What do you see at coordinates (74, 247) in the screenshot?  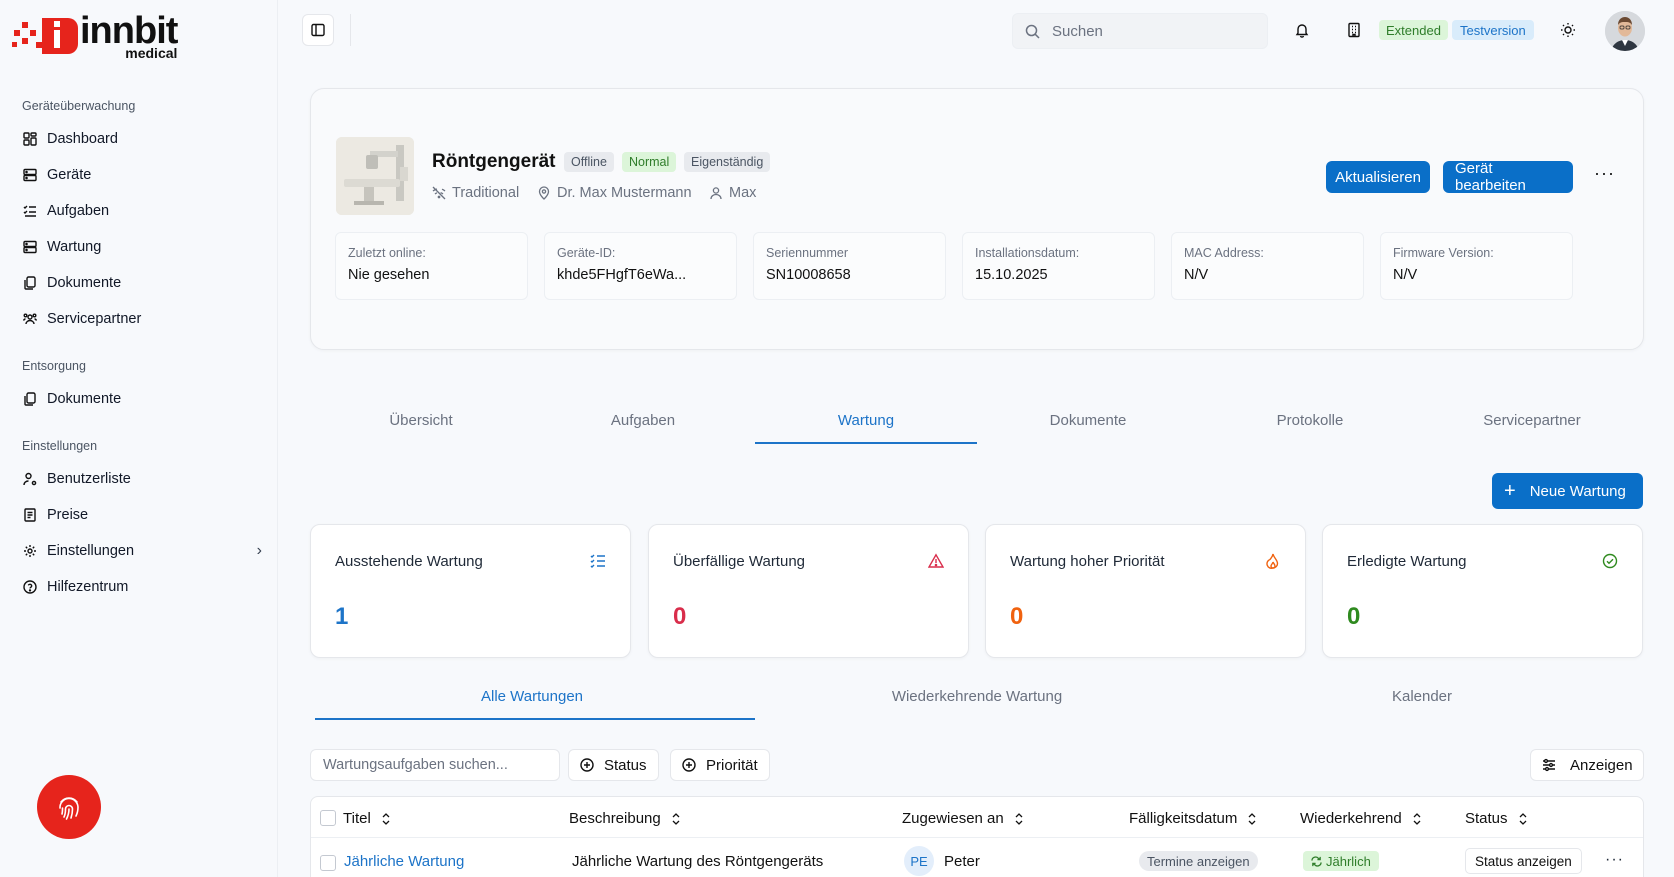 I see `sidebar-item-label: Wartung` at bounding box center [74, 247].